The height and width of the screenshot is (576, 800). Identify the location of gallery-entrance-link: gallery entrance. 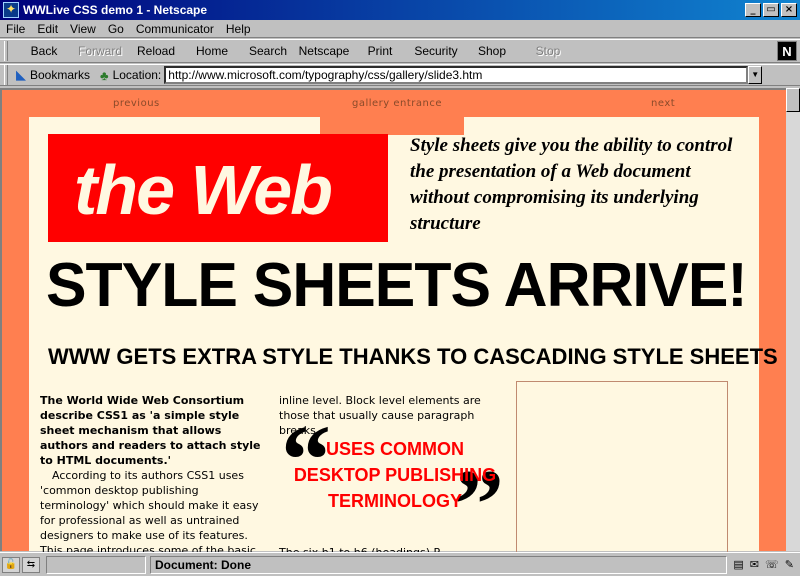
(397, 103).